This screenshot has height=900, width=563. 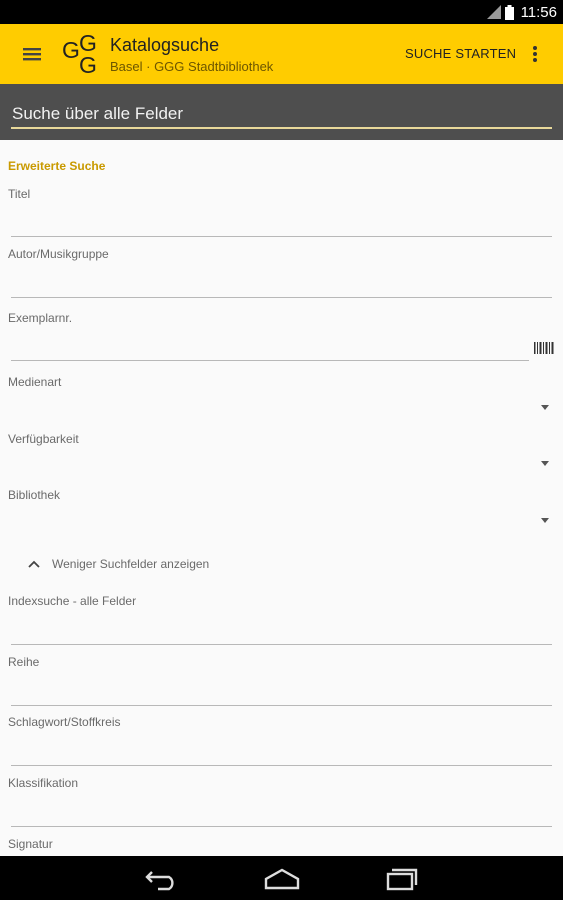 I want to click on search-bar, so click(x=281, y=112).